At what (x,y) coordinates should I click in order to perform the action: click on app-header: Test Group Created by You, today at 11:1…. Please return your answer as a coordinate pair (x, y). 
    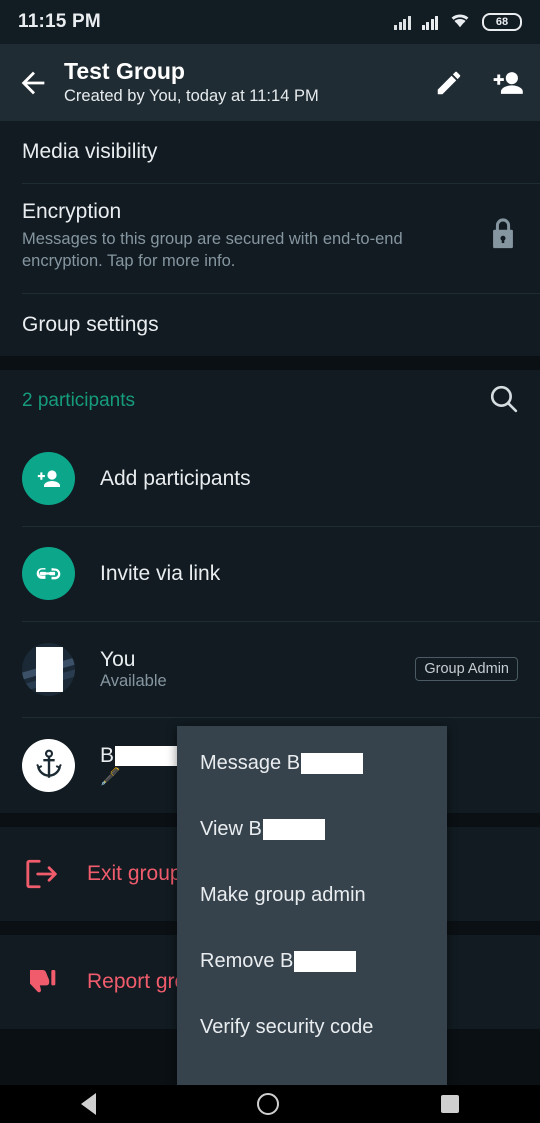
    Looking at the image, I should click on (270, 82).